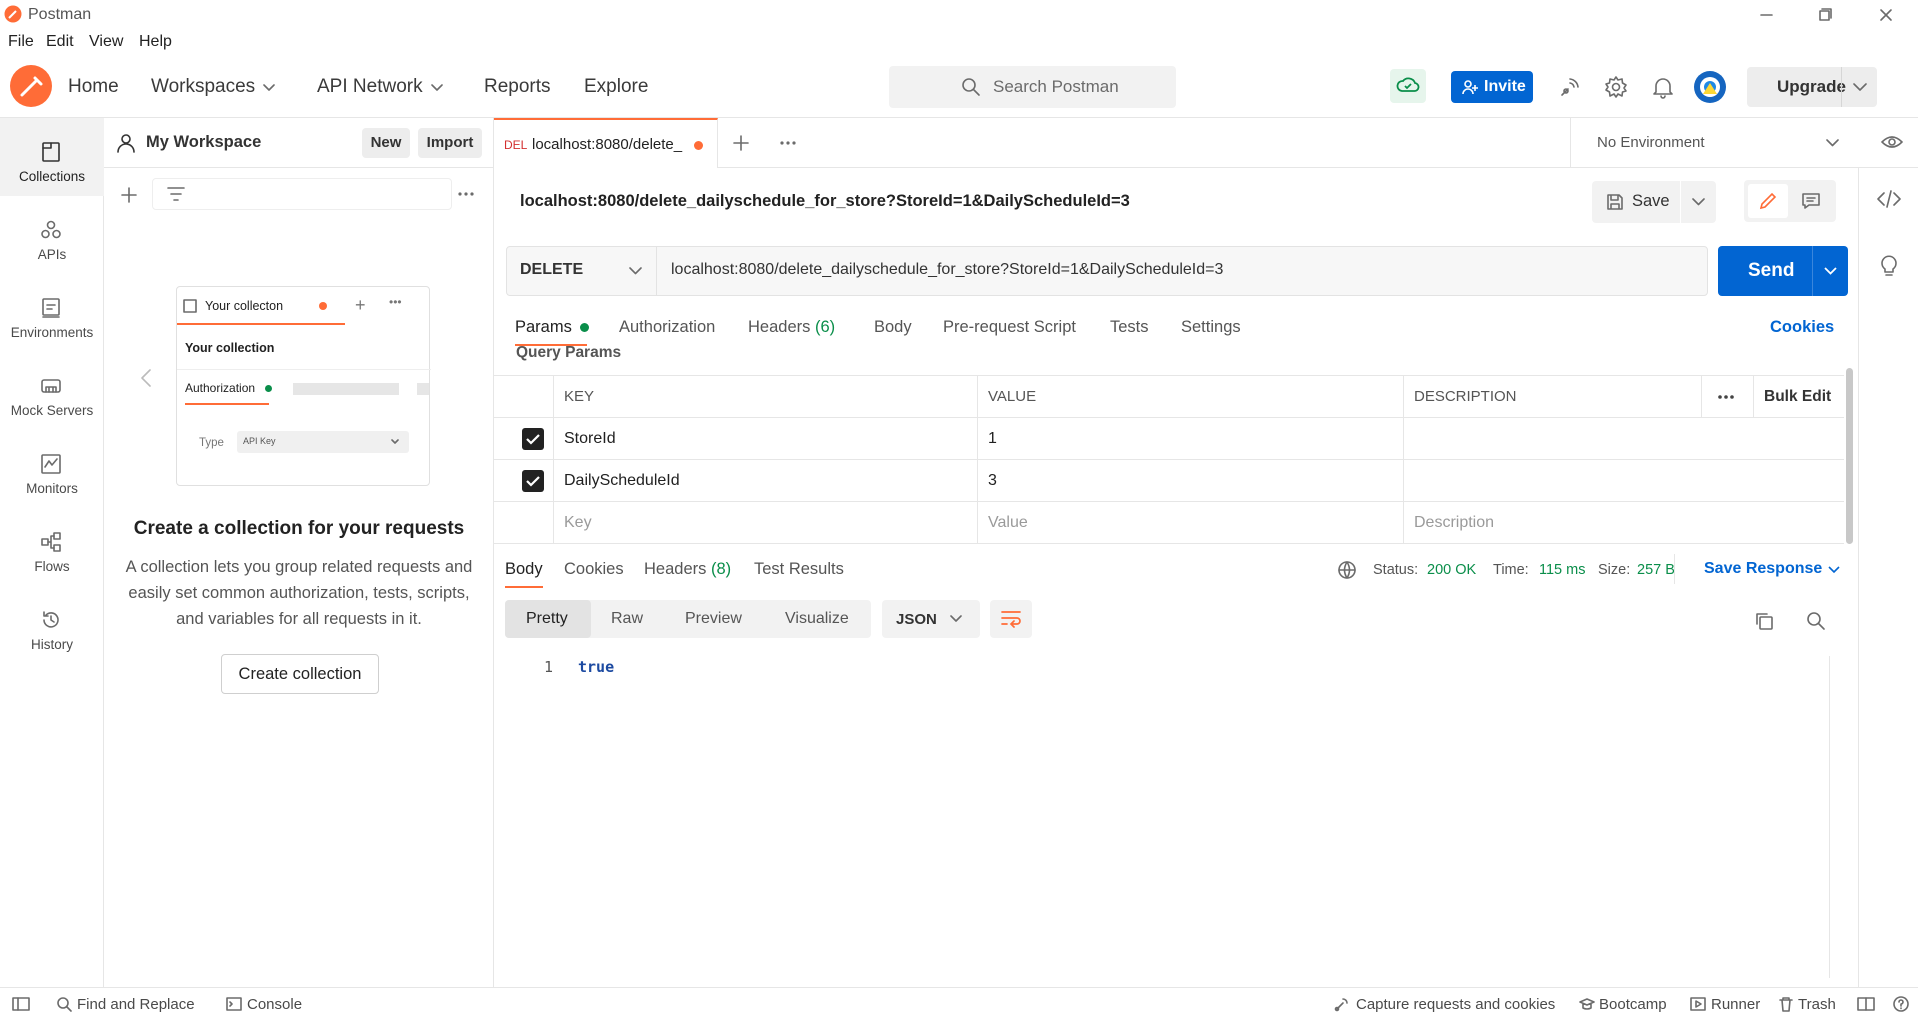  What do you see at coordinates (1562, 570) in the screenshot?
I see `time-value: 115 ms` at bounding box center [1562, 570].